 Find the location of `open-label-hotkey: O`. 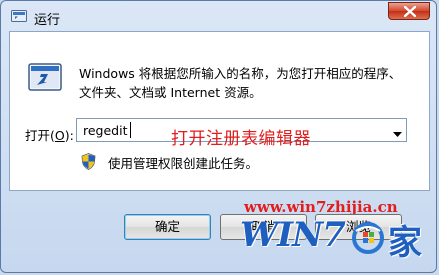

open-label-hotkey: O is located at coordinates (59, 135).